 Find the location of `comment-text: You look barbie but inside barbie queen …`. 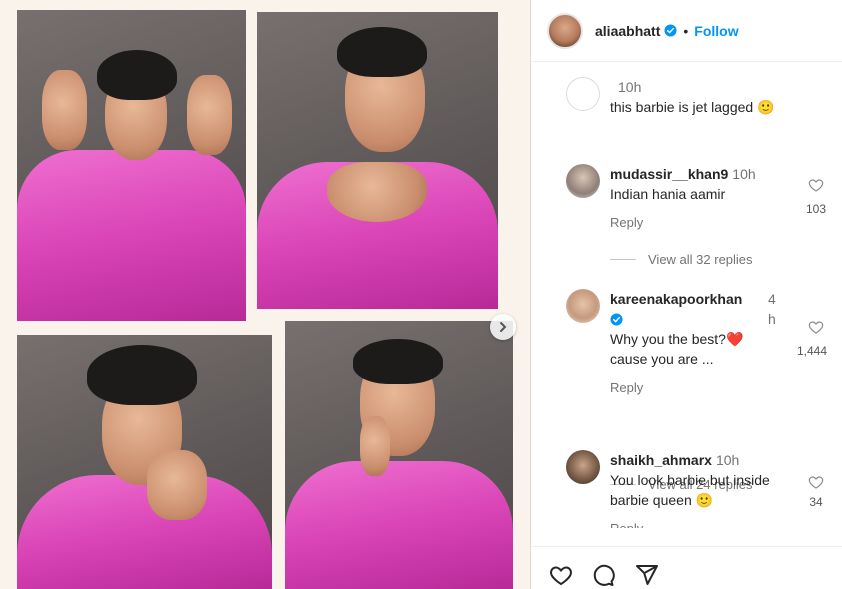

comment-text: You look barbie but inside barbie queen … is located at coordinates (690, 490).